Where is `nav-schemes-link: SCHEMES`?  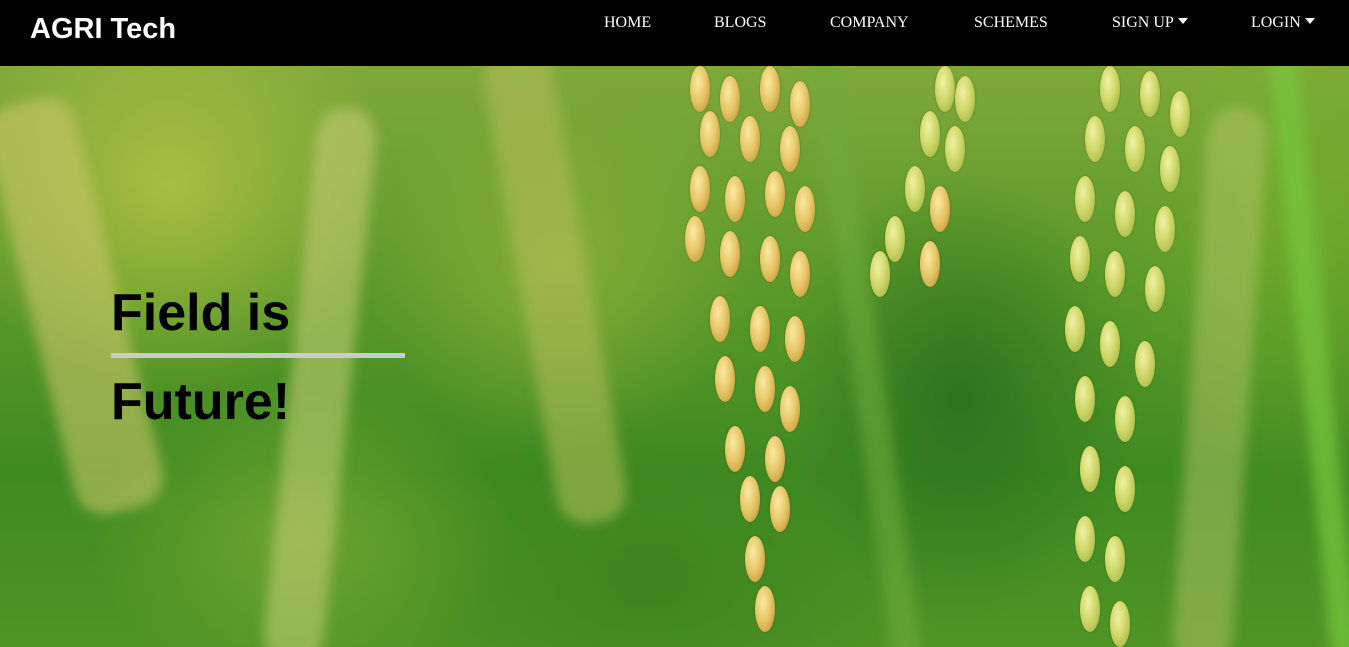 nav-schemes-link: SCHEMES is located at coordinates (1011, 23).